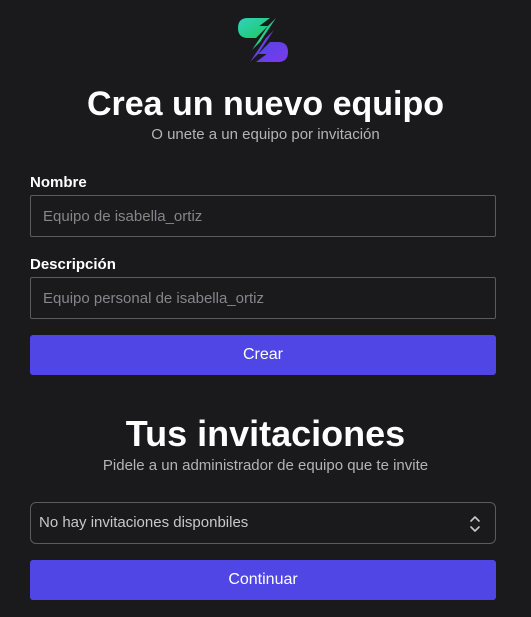 This screenshot has height=617, width=531. I want to click on invitations-title: Tus invitaciones, so click(265, 433).